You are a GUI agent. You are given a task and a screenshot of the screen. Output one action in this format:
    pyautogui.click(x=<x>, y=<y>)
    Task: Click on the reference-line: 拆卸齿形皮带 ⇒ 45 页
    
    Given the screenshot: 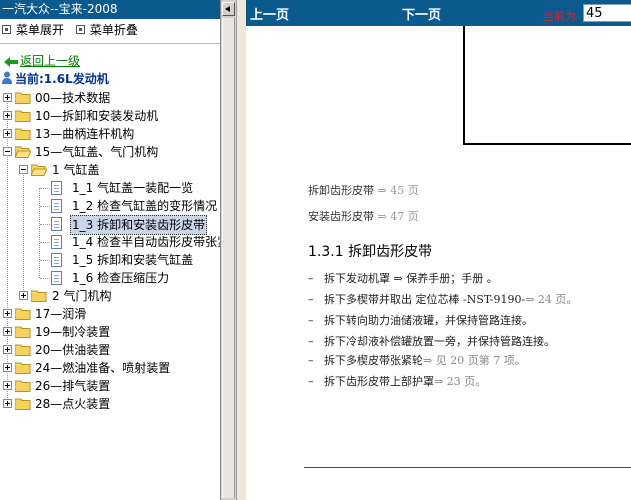 What is the action you would take?
    pyautogui.click(x=363, y=190)
    